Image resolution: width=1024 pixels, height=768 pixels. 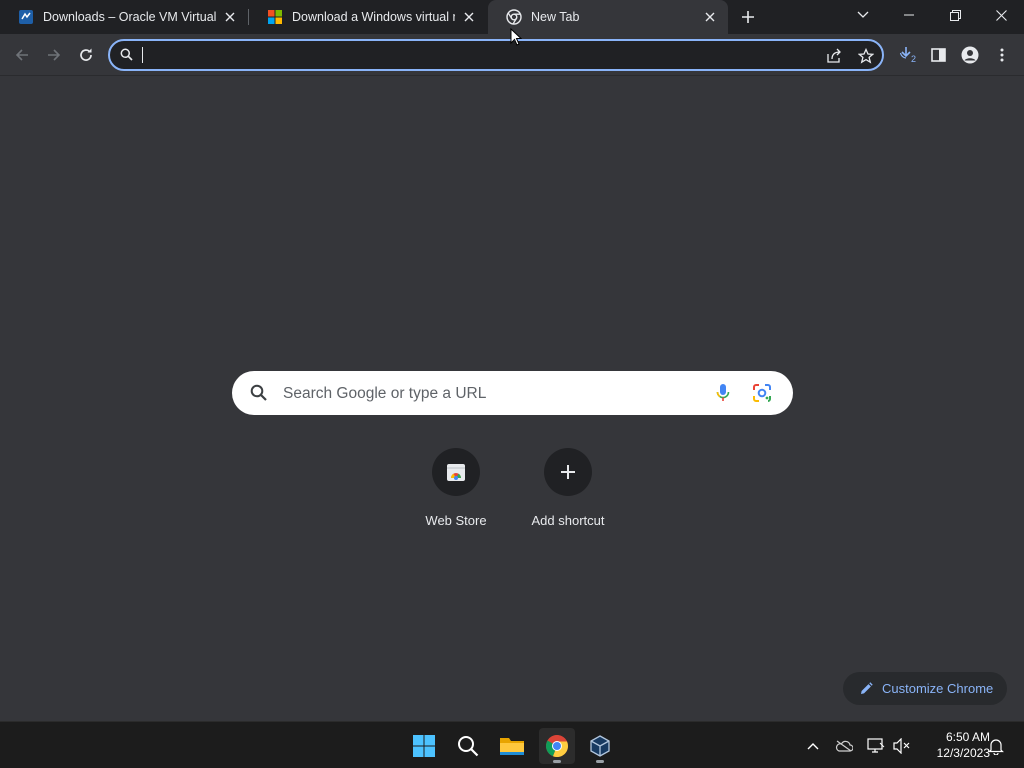 I want to click on windows-start-icon, so click(x=424, y=746).